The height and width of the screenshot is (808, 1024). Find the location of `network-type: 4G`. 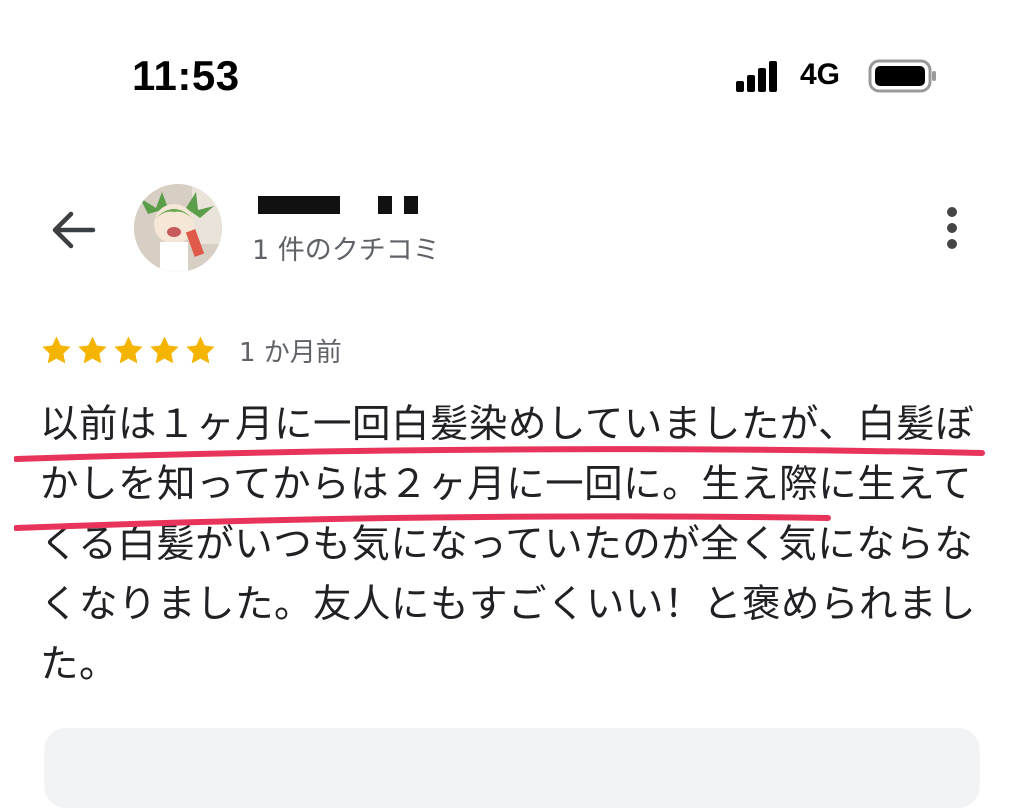

network-type: 4G is located at coordinates (820, 74).